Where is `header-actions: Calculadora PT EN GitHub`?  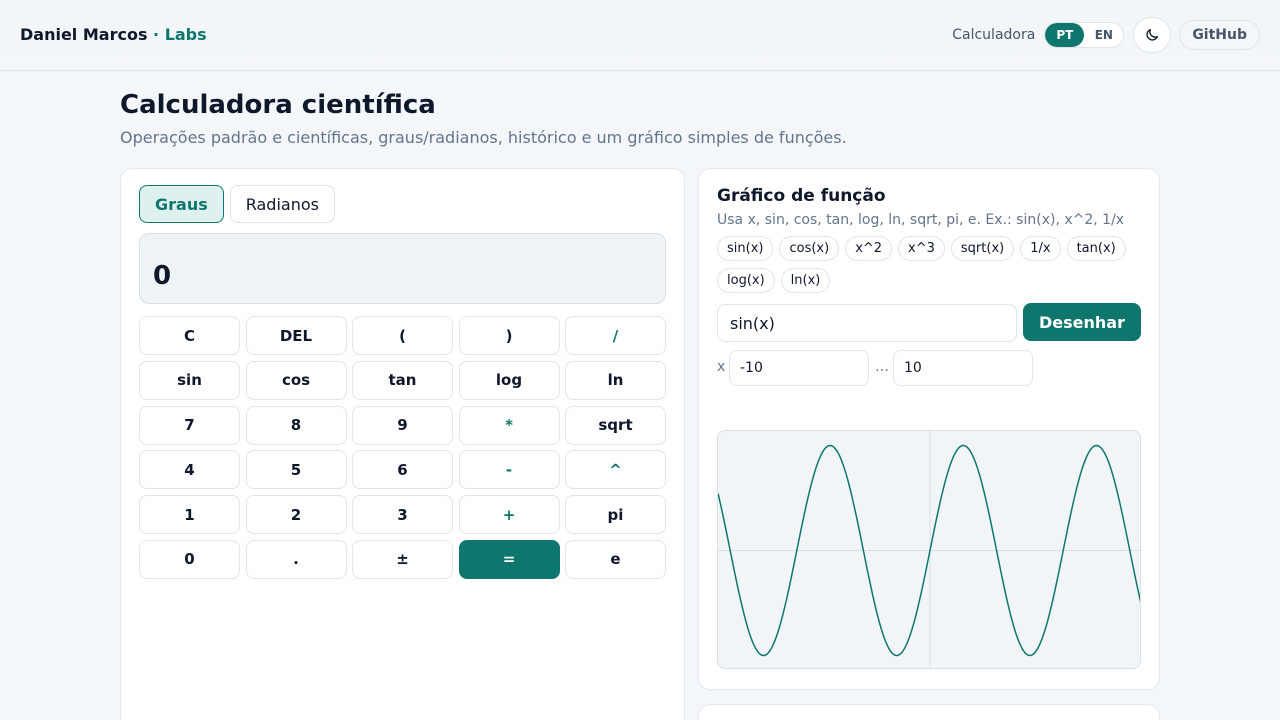
header-actions: Calculadora PT EN GitHub is located at coordinates (1106, 35).